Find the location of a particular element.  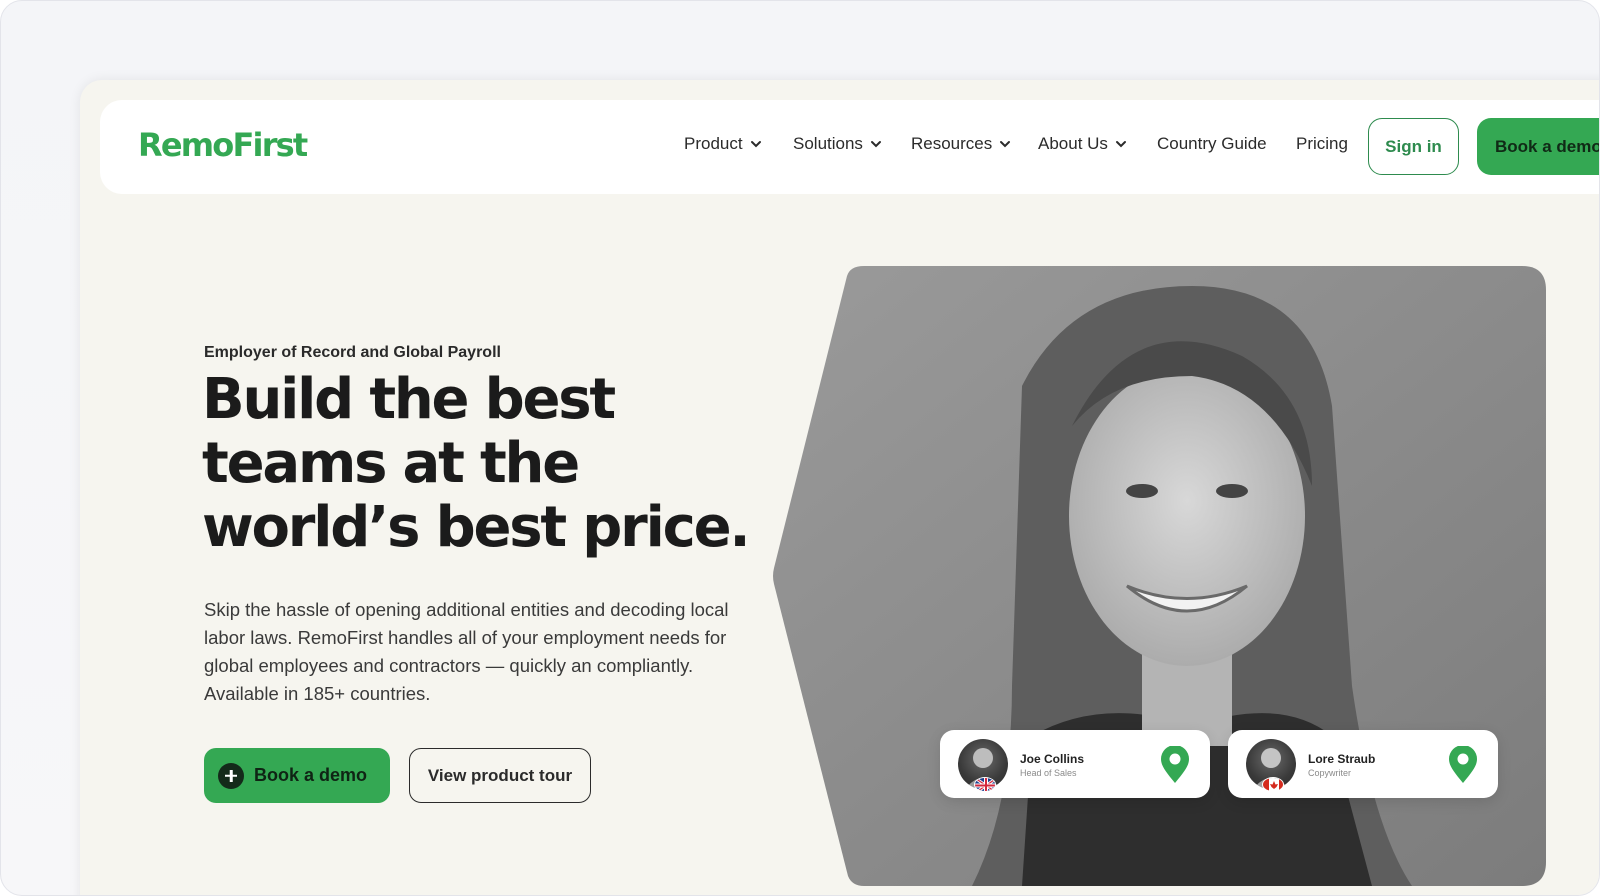

book-demo-label: Book a demo is located at coordinates (311, 775).